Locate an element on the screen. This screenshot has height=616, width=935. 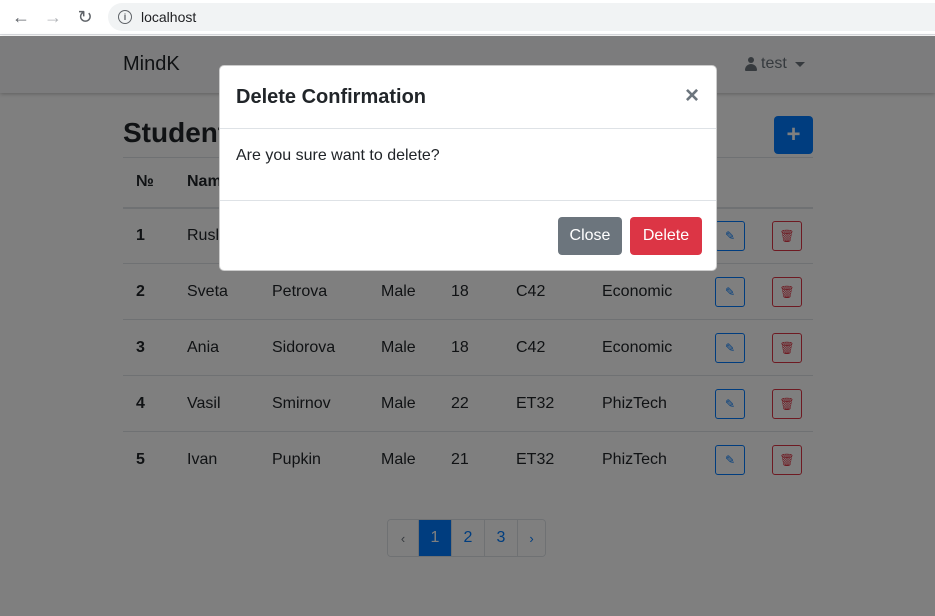
browser-toolbar: ← → ↻ i localhost is located at coordinates (467, 17).